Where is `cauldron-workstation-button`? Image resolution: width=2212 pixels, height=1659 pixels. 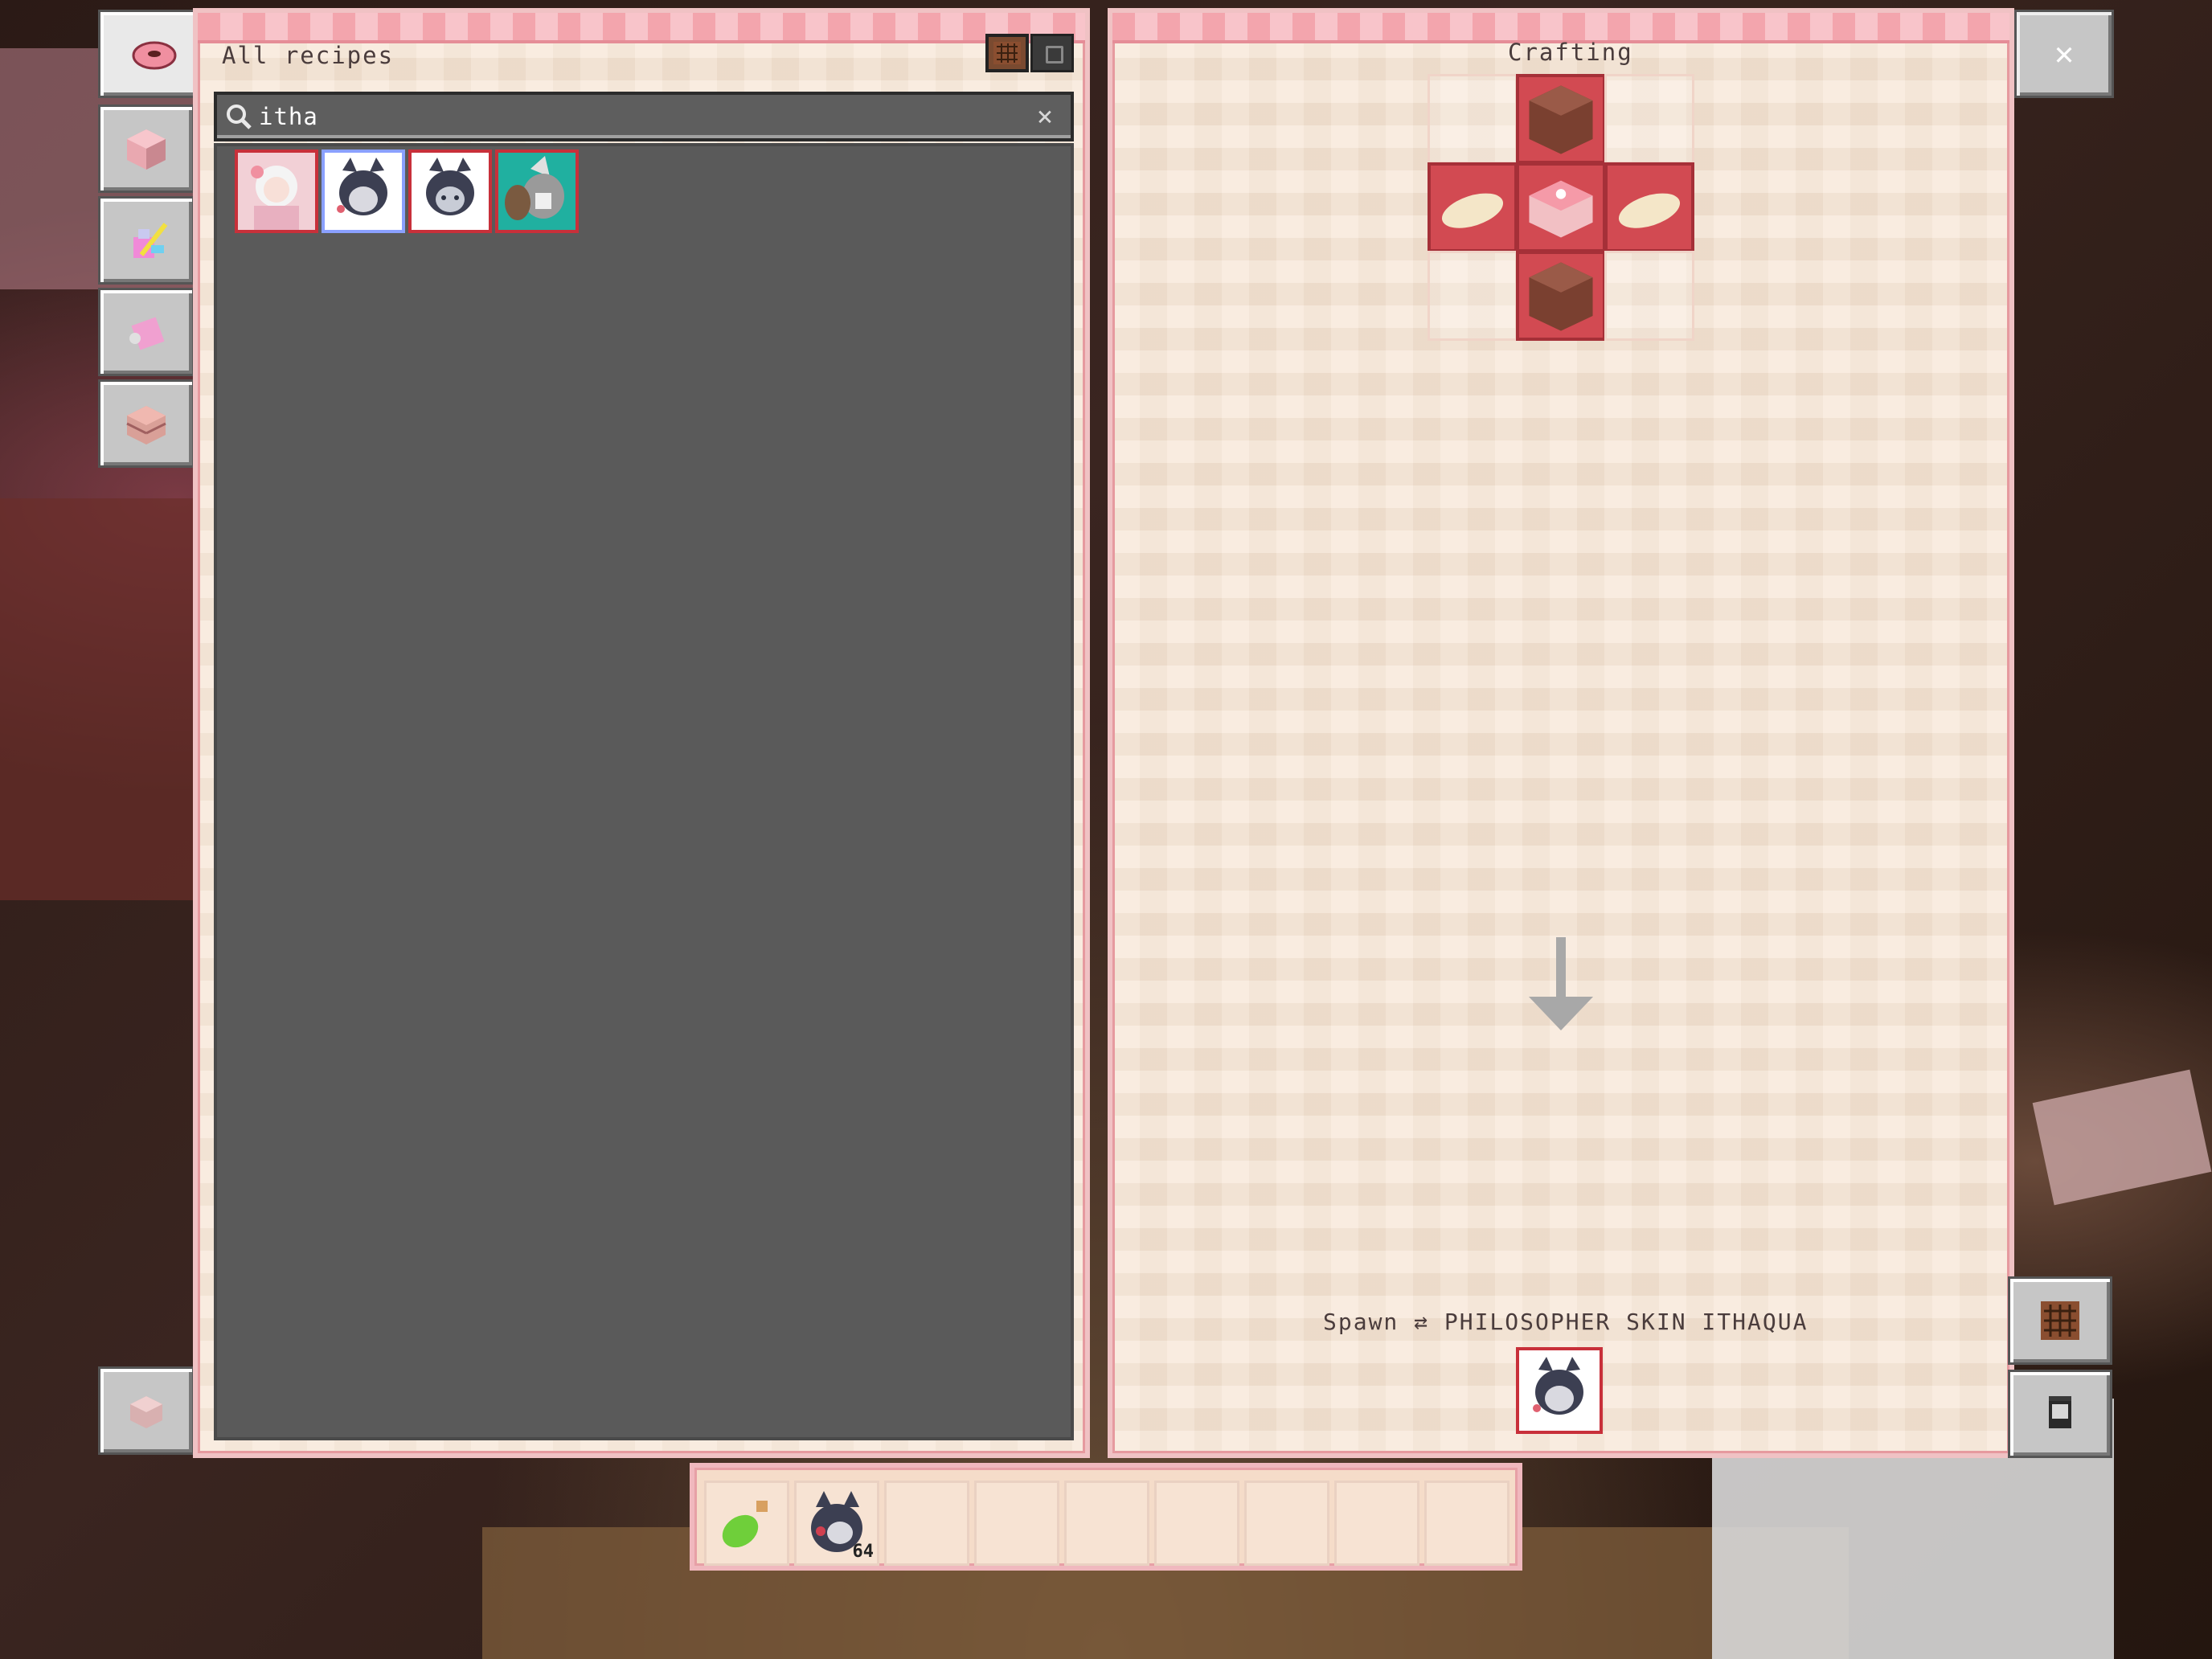
cauldron-workstation-button is located at coordinates (2060, 1414).